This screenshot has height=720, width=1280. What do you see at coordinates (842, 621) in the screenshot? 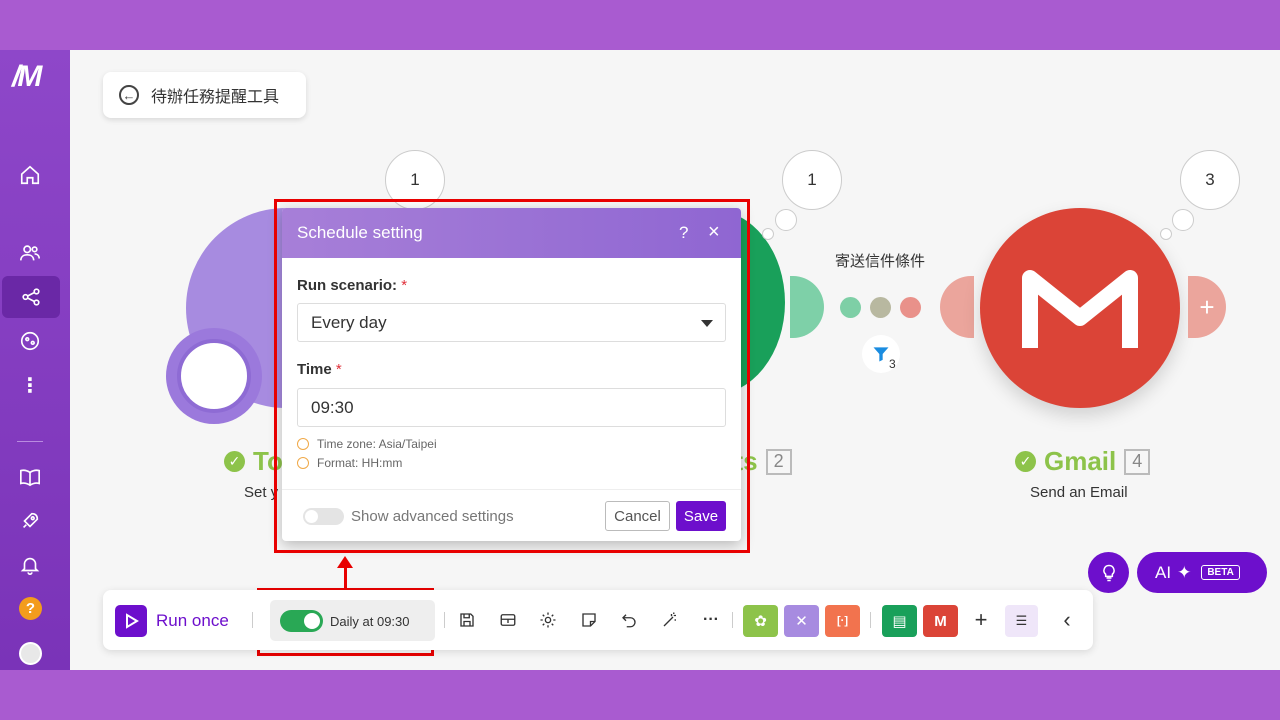
I see `text-parser-icon: [·]` at bounding box center [842, 621].